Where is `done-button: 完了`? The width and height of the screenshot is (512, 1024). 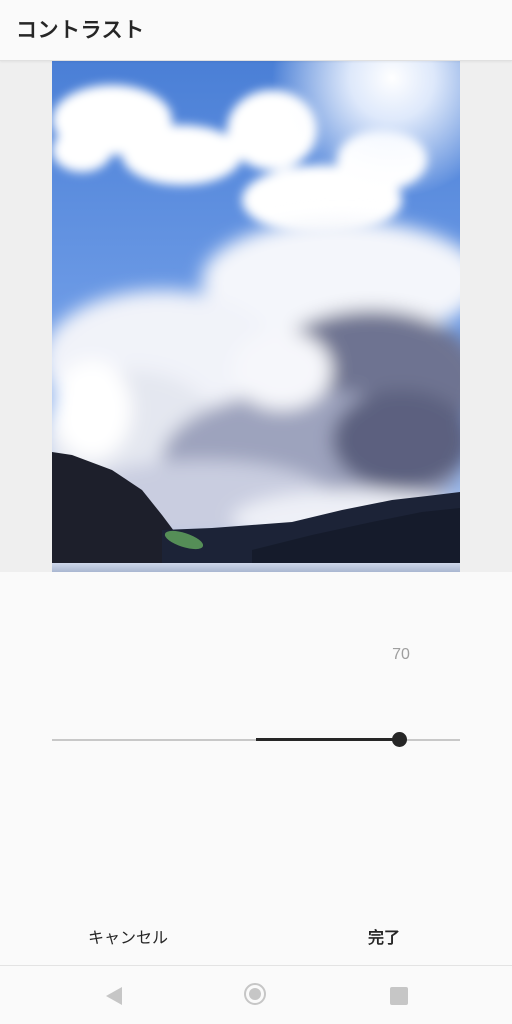 done-button: 完了 is located at coordinates (384, 938).